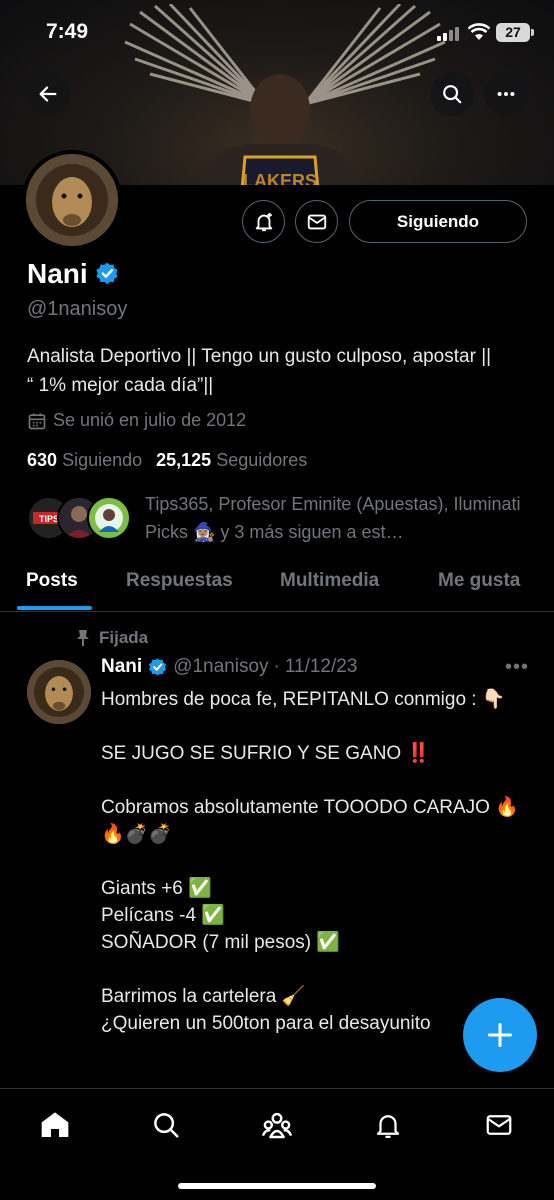  I want to click on status-time: 7:49, so click(67, 31).